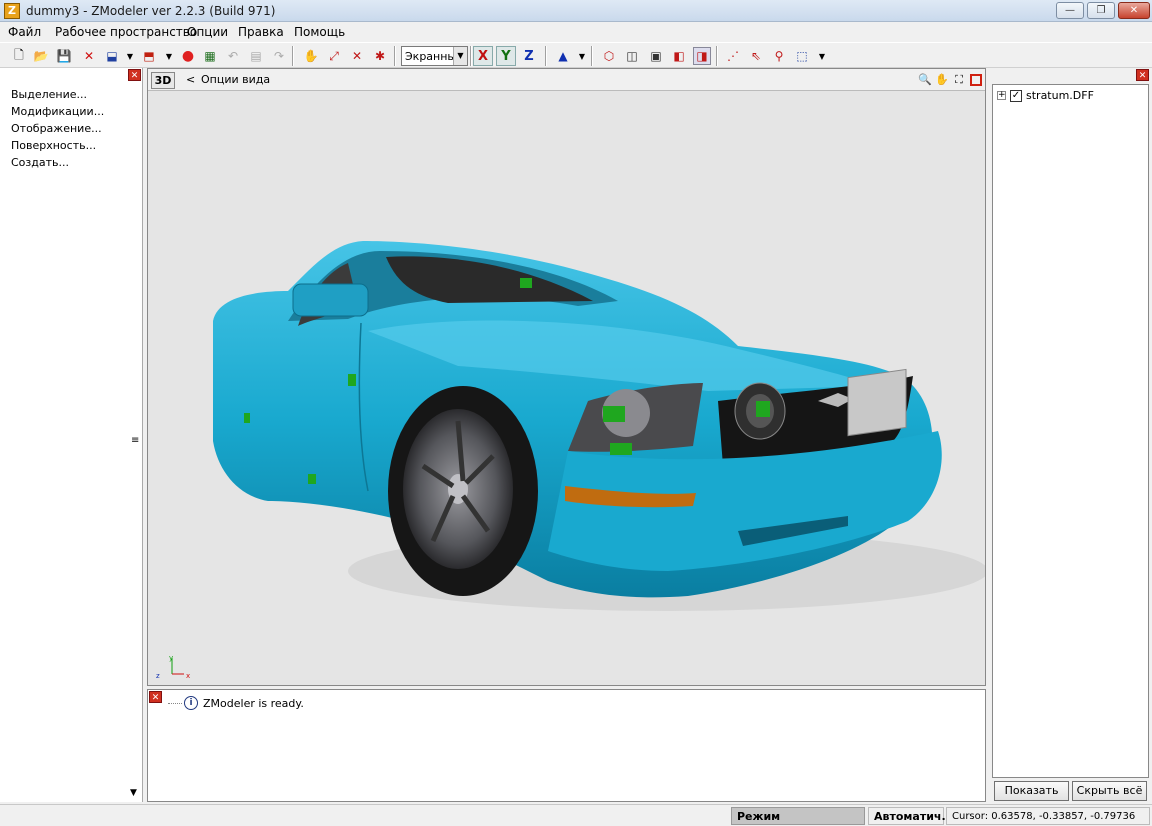  Describe the element at coordinates (632, 56) in the screenshot. I see `edge-mode-icon: ◫` at that location.